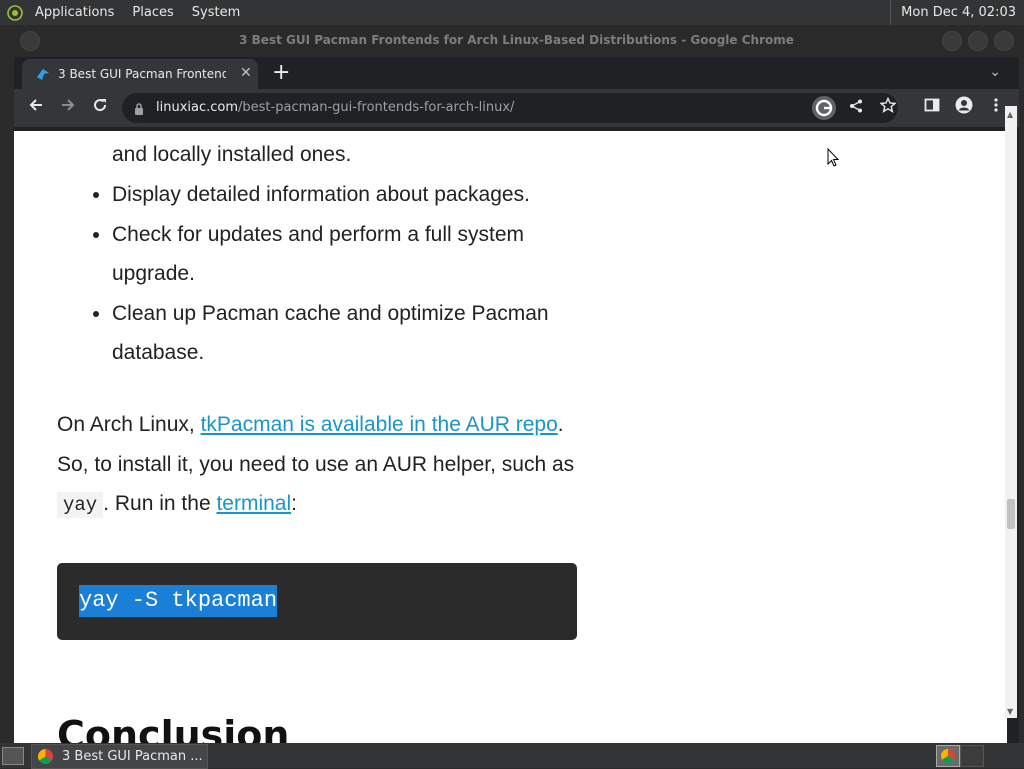 The width and height of the screenshot is (1024, 769). I want to click on profile-button, so click(964, 108).